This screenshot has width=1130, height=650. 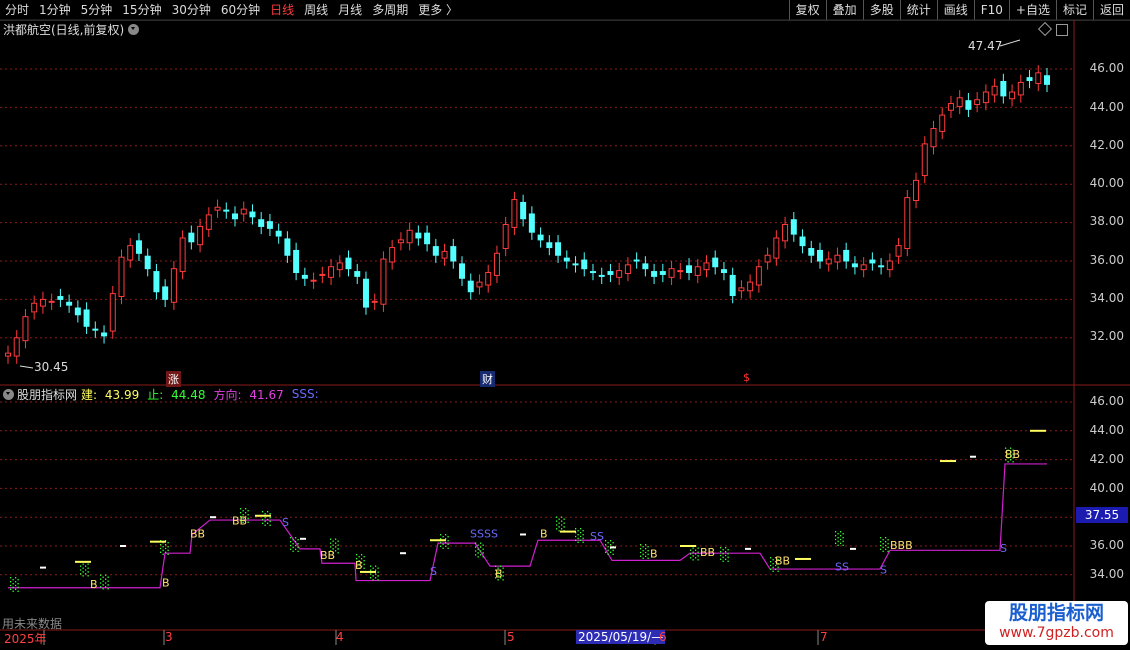 What do you see at coordinates (8, 394) in the screenshot?
I see `chevron-down-icon` at bounding box center [8, 394].